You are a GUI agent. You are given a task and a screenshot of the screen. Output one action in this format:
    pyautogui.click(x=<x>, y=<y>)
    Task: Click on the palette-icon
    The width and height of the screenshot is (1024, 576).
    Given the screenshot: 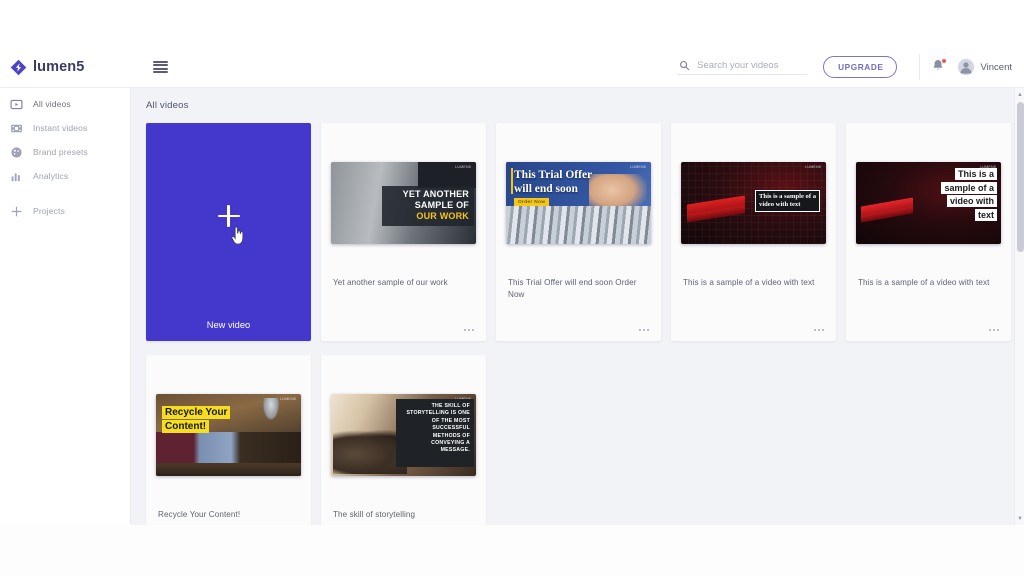 What is the action you would take?
    pyautogui.click(x=16, y=152)
    